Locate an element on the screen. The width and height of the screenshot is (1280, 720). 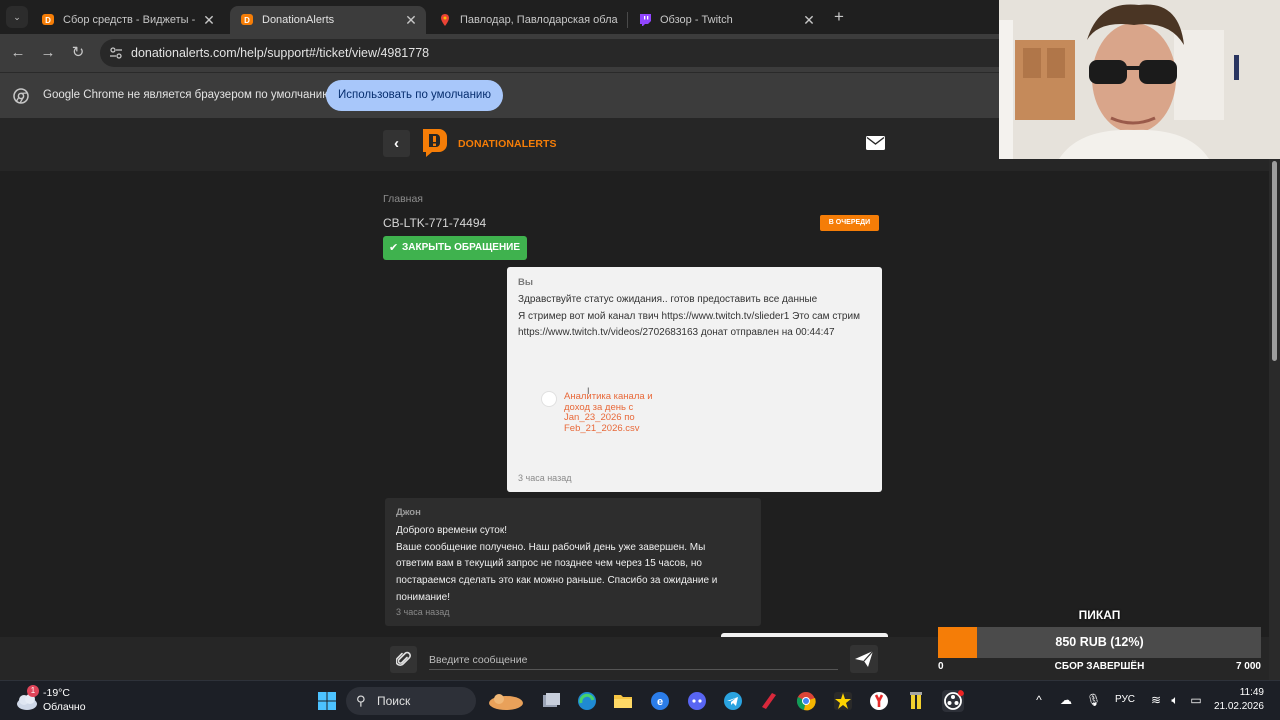
svg-text: e is located at coordinates (660, 702).